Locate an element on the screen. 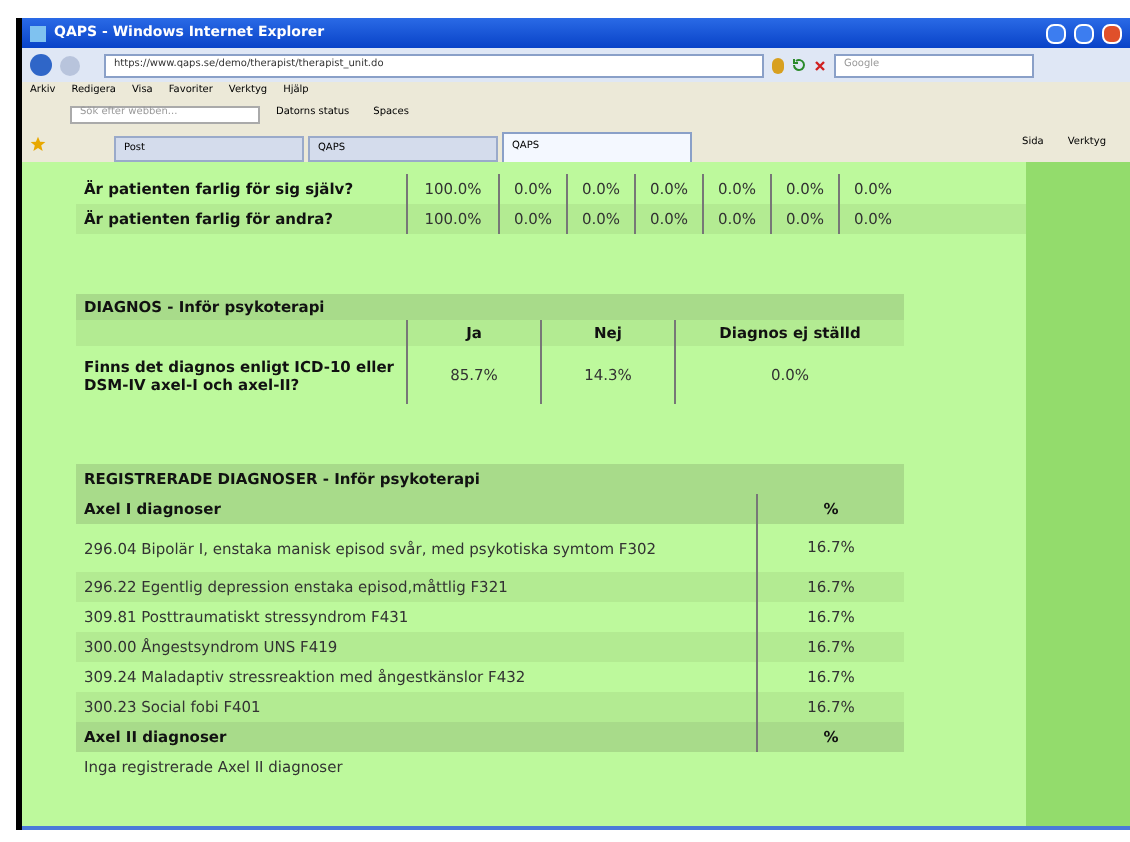  minimize-button is located at coordinates (1056, 33).